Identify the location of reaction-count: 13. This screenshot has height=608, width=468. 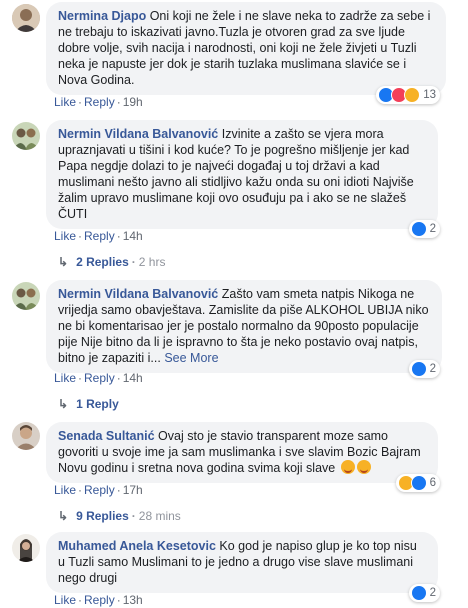
(429, 95).